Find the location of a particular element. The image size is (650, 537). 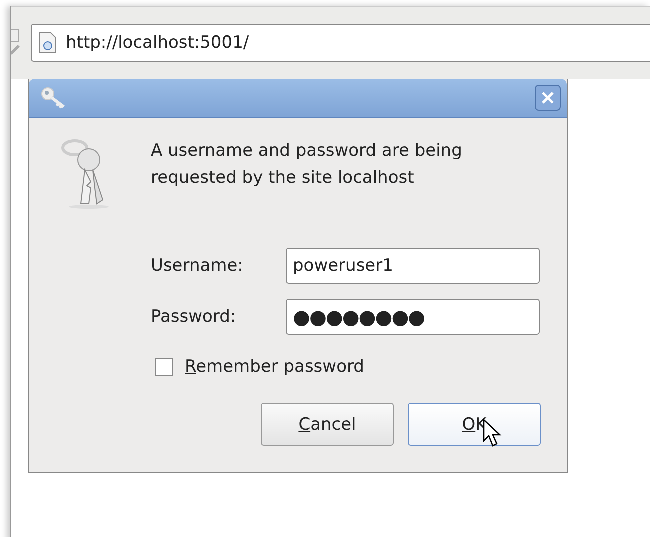

close-button is located at coordinates (548, 98).